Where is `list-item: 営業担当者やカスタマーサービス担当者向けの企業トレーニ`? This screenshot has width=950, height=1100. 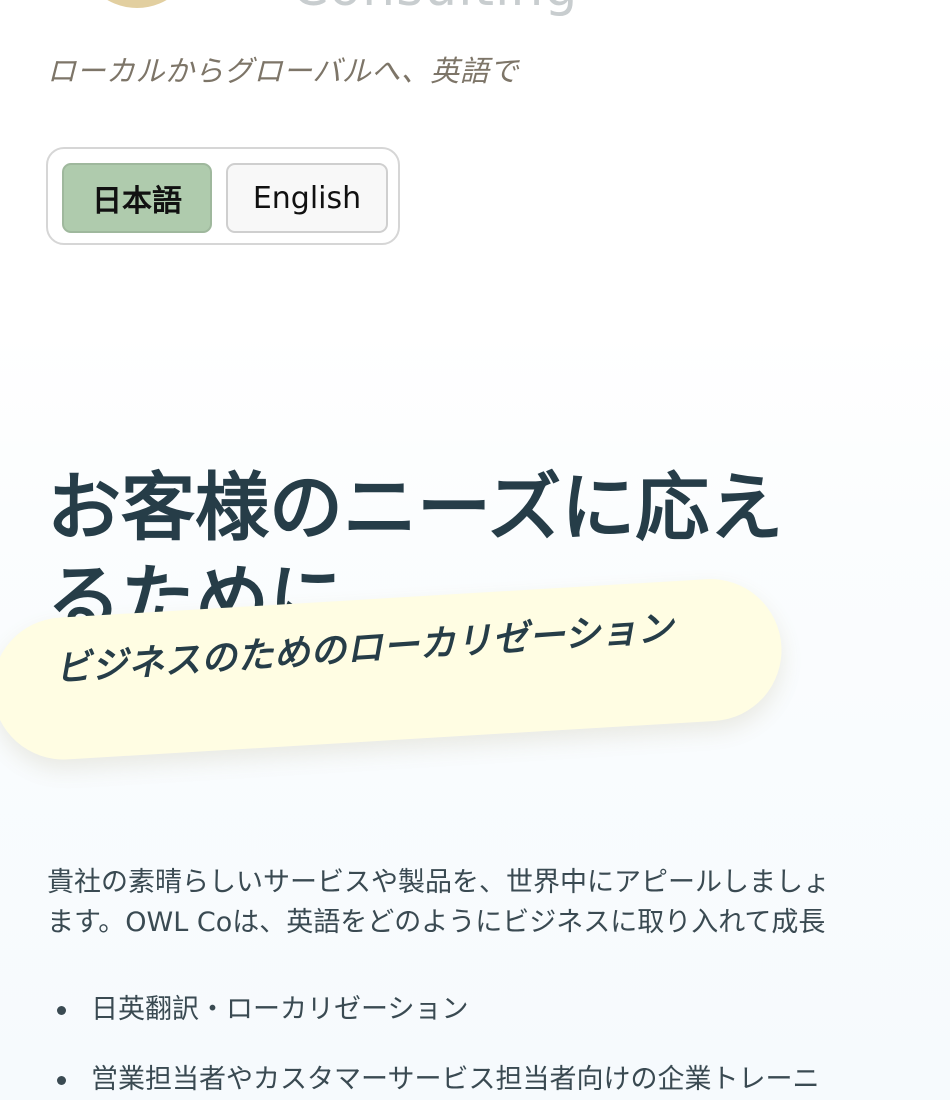 list-item: 営業担当者やカスタマーサービス担当者向けの企業トレーニ is located at coordinates (498, 1080).